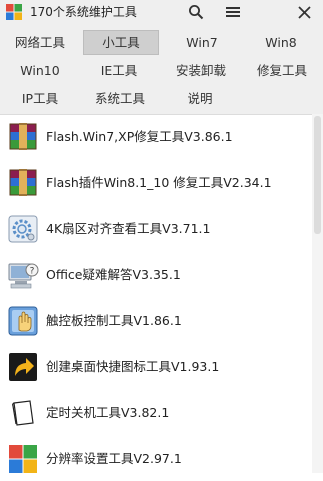  Describe the element at coordinates (317, 293) in the screenshot. I see `scrollbar` at that location.